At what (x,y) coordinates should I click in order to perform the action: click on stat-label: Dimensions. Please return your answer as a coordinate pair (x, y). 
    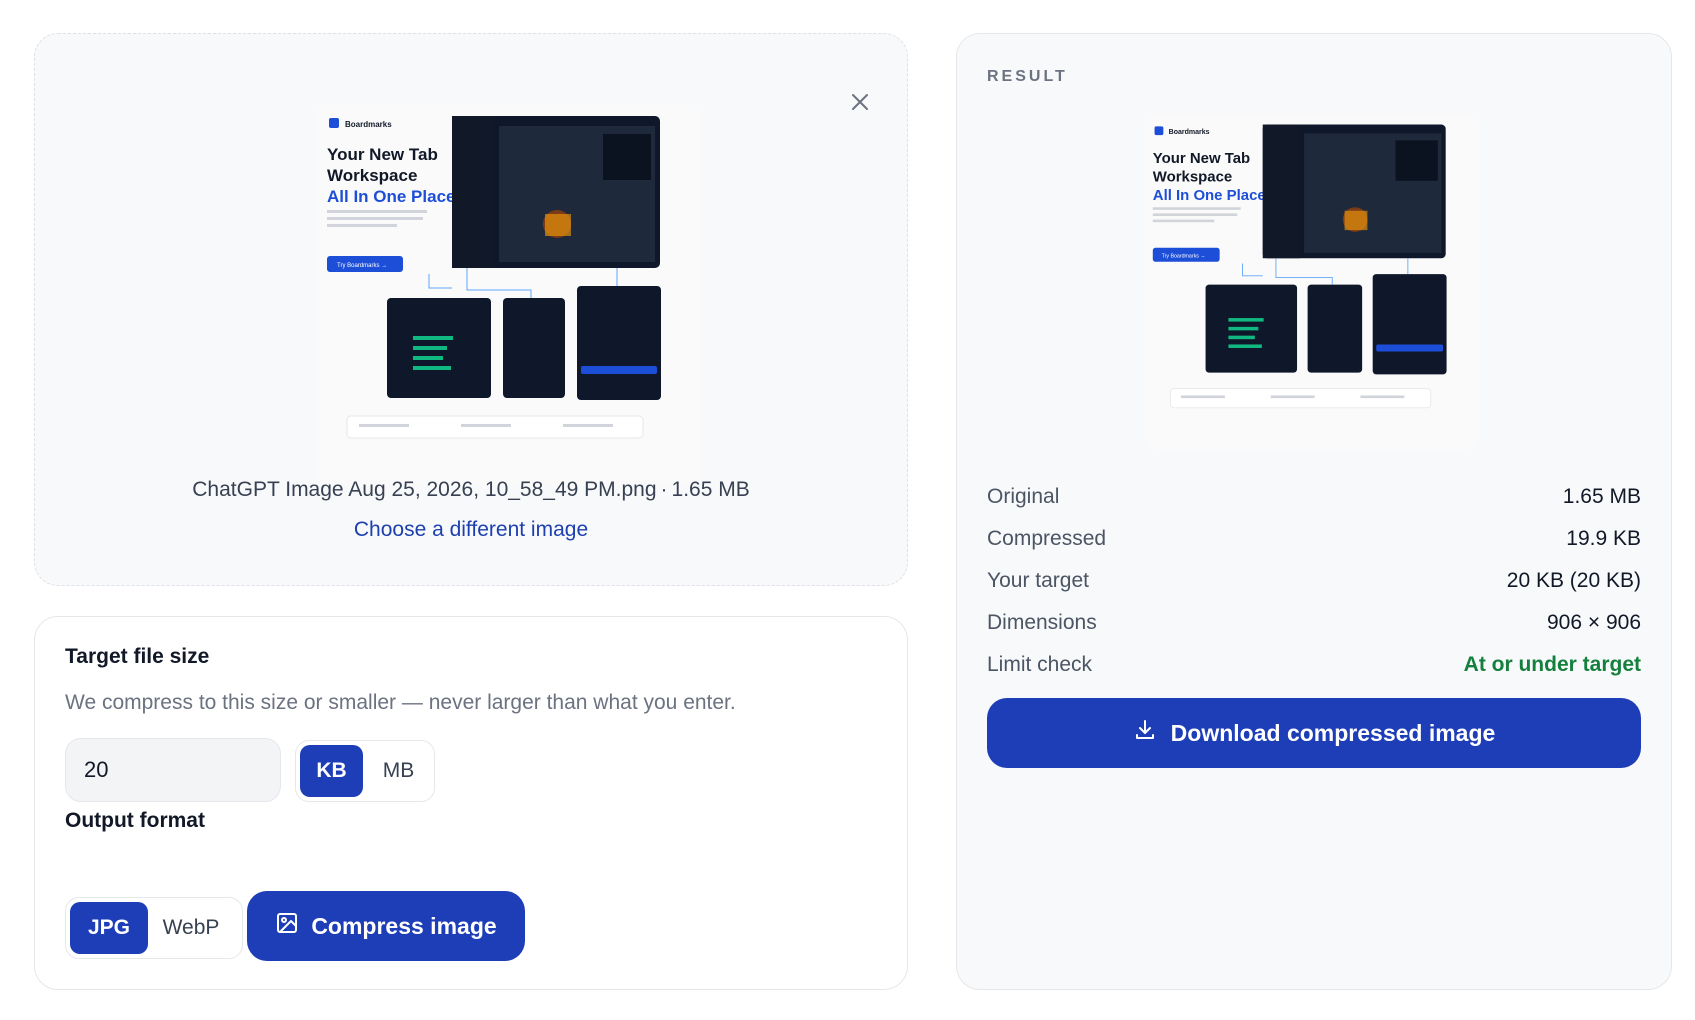
    Looking at the image, I should click on (1042, 622).